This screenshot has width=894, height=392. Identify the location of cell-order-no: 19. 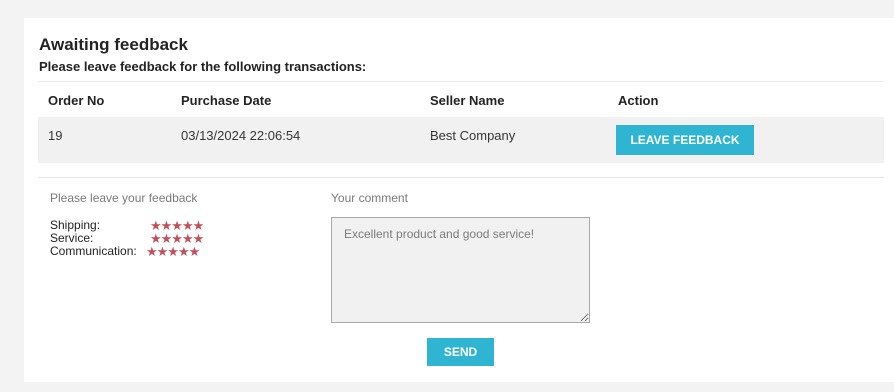
(55, 135).